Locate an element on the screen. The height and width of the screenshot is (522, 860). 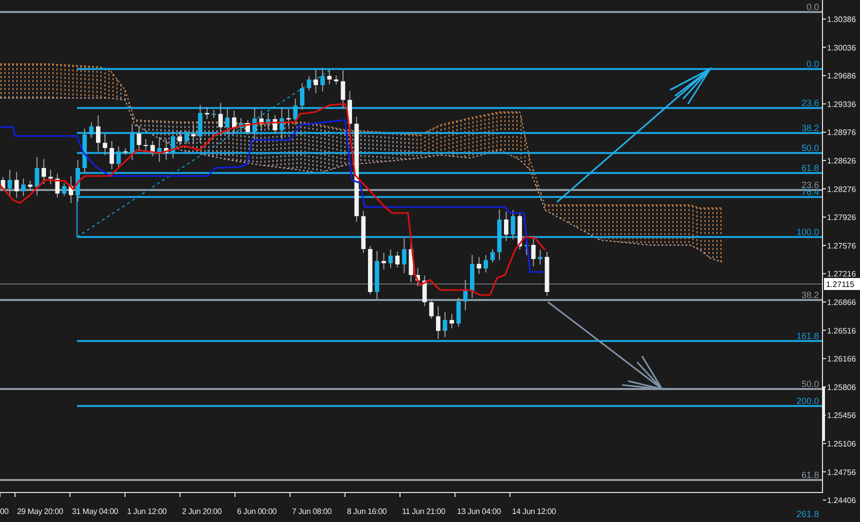
time-label: 7 Jun 08:00 is located at coordinates (312, 511).